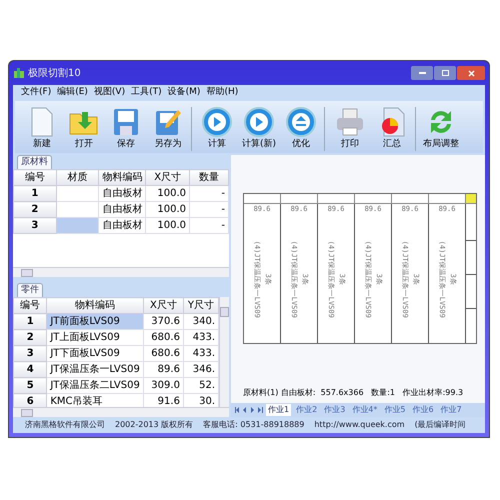 This screenshot has width=500, height=500. Describe the element at coordinates (335, 410) in the screenshot. I see `job-tab: 作业3` at that location.